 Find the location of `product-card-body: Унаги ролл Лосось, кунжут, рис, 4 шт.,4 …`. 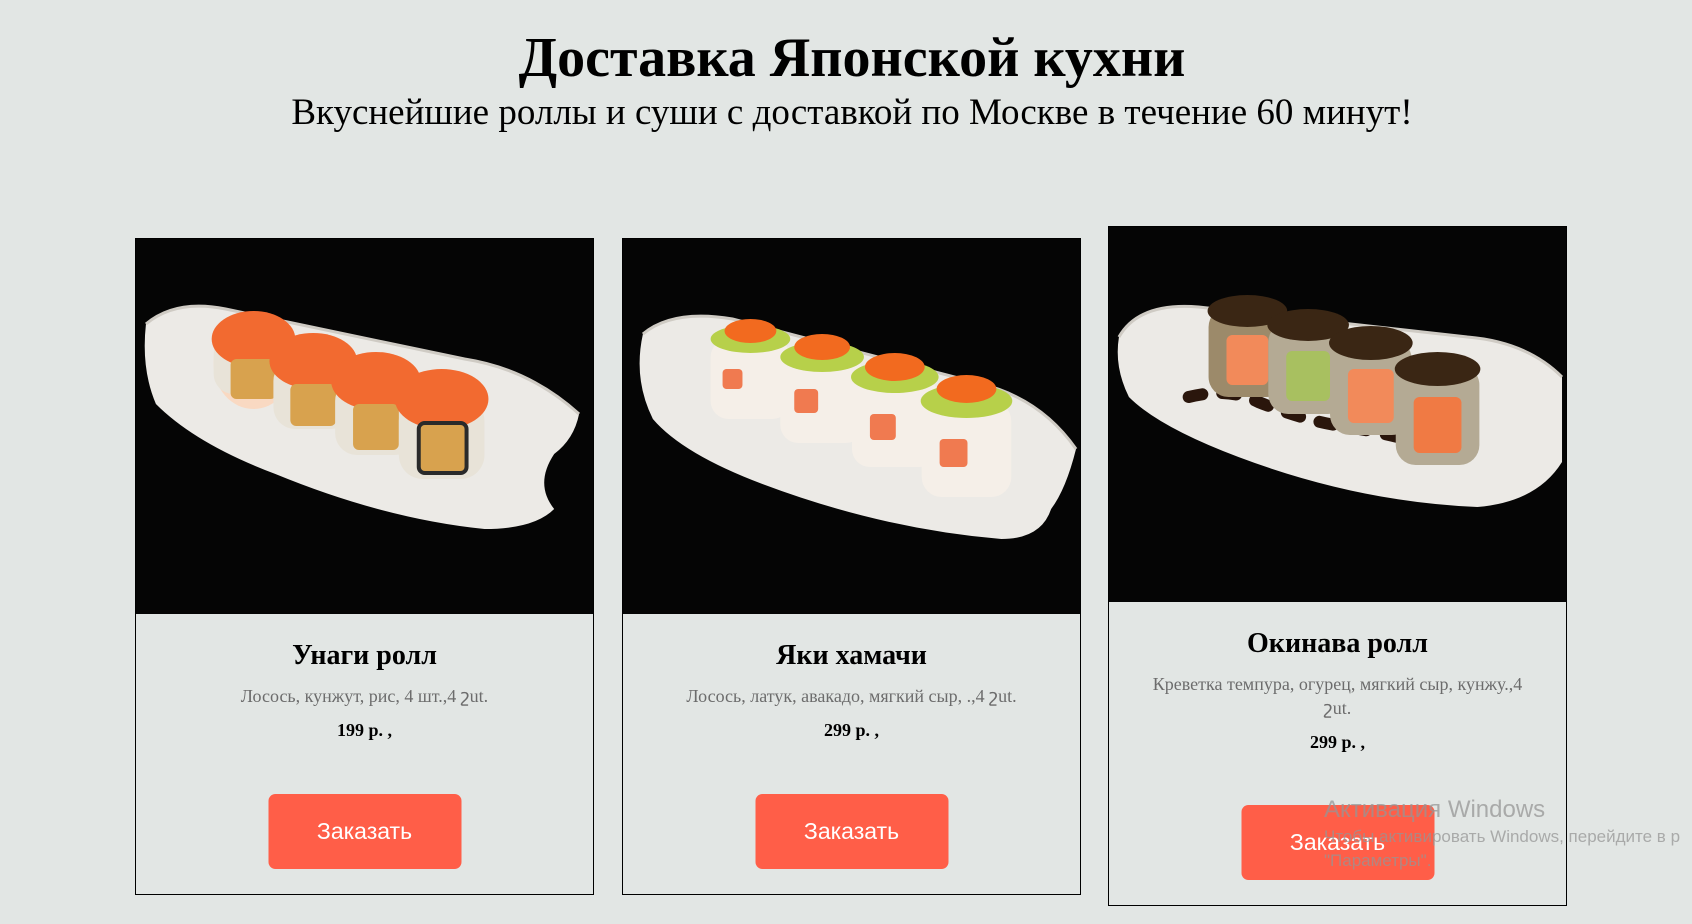

product-card-body: Унаги ролл Лосось, кунжут, рис, 4 шт.,4 … is located at coordinates (364, 677).